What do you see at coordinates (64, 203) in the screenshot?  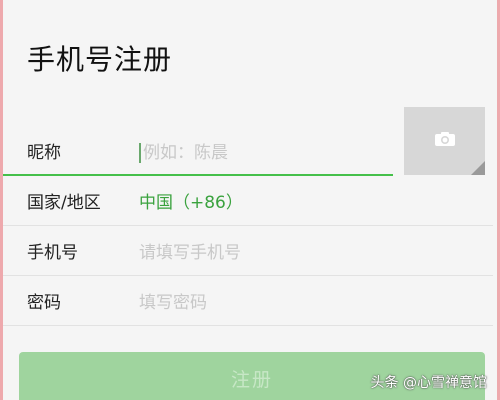 I see `country-label: 国家/地区` at bounding box center [64, 203].